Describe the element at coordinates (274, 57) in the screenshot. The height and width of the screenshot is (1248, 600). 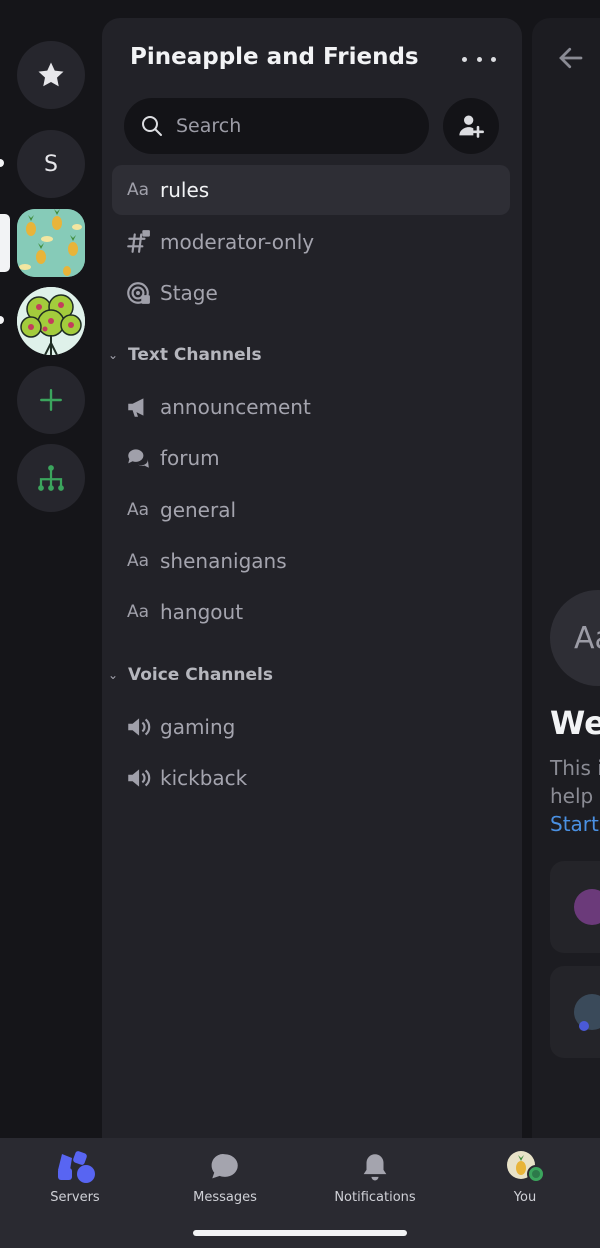
I see `server-title: Pineapple and Friends` at that location.